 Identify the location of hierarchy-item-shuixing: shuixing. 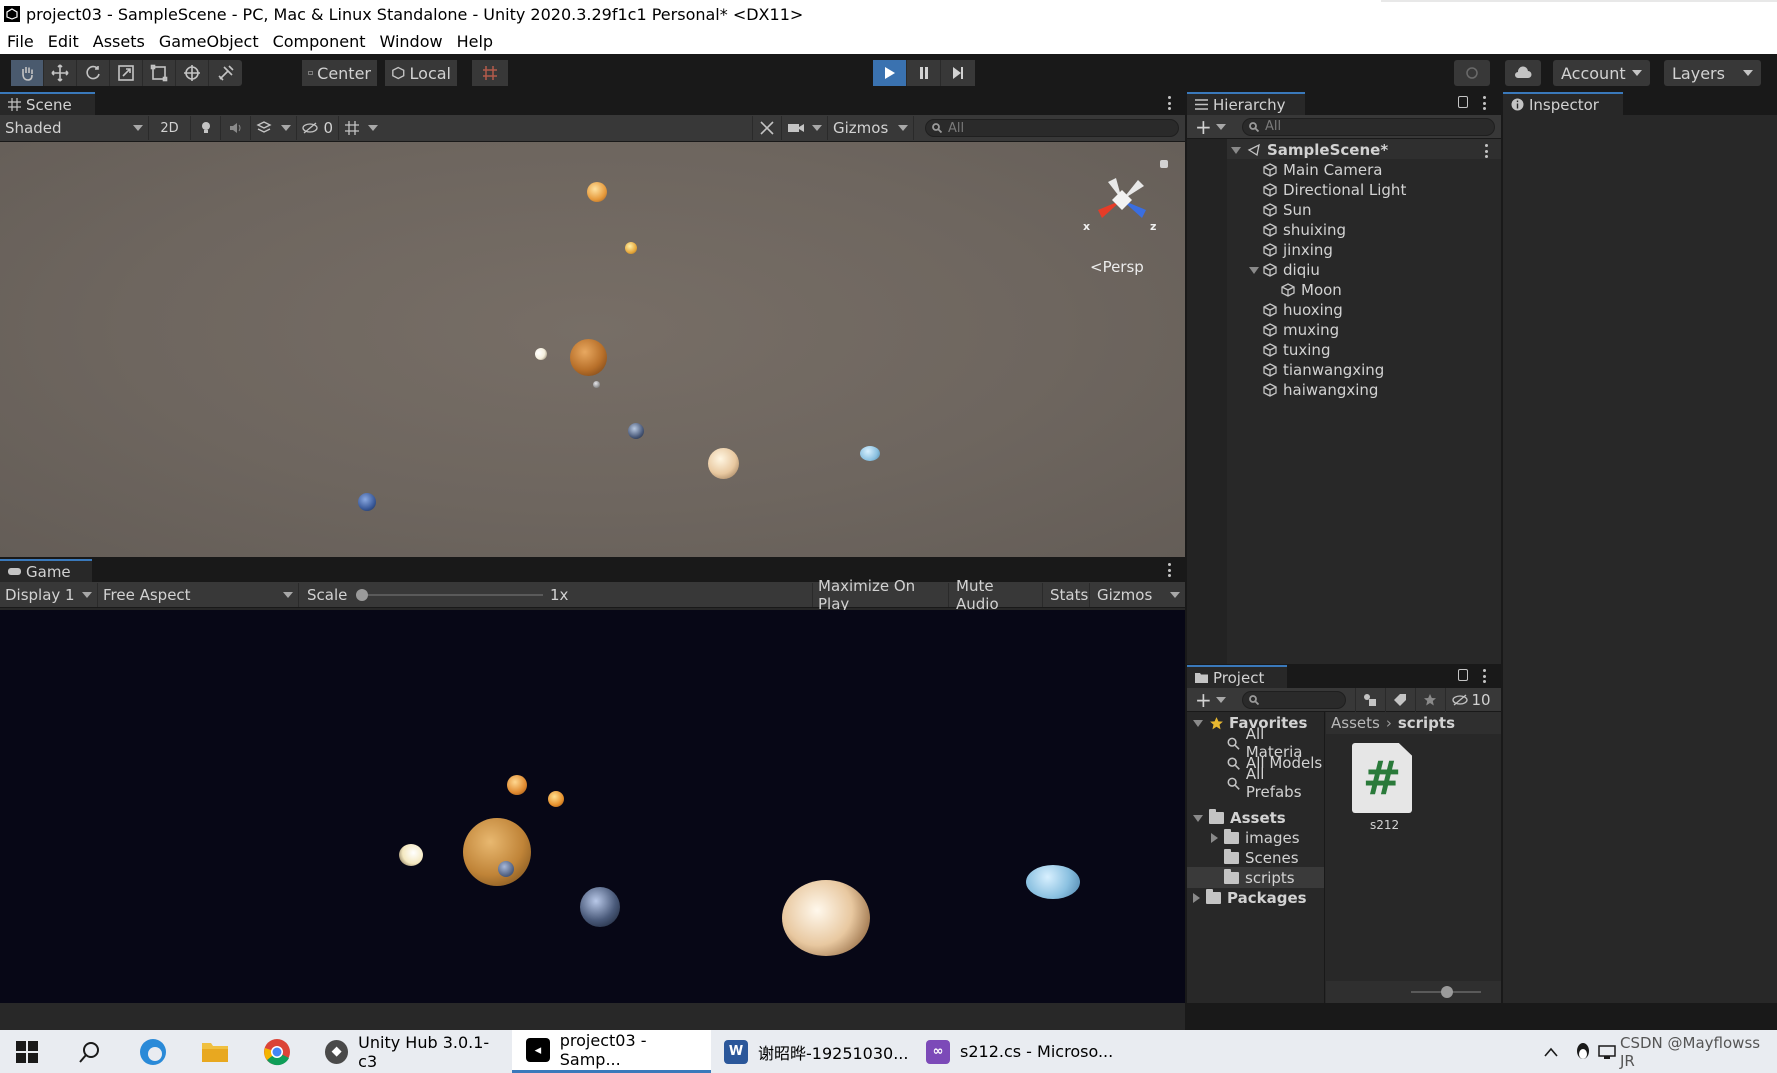
(1304, 230).